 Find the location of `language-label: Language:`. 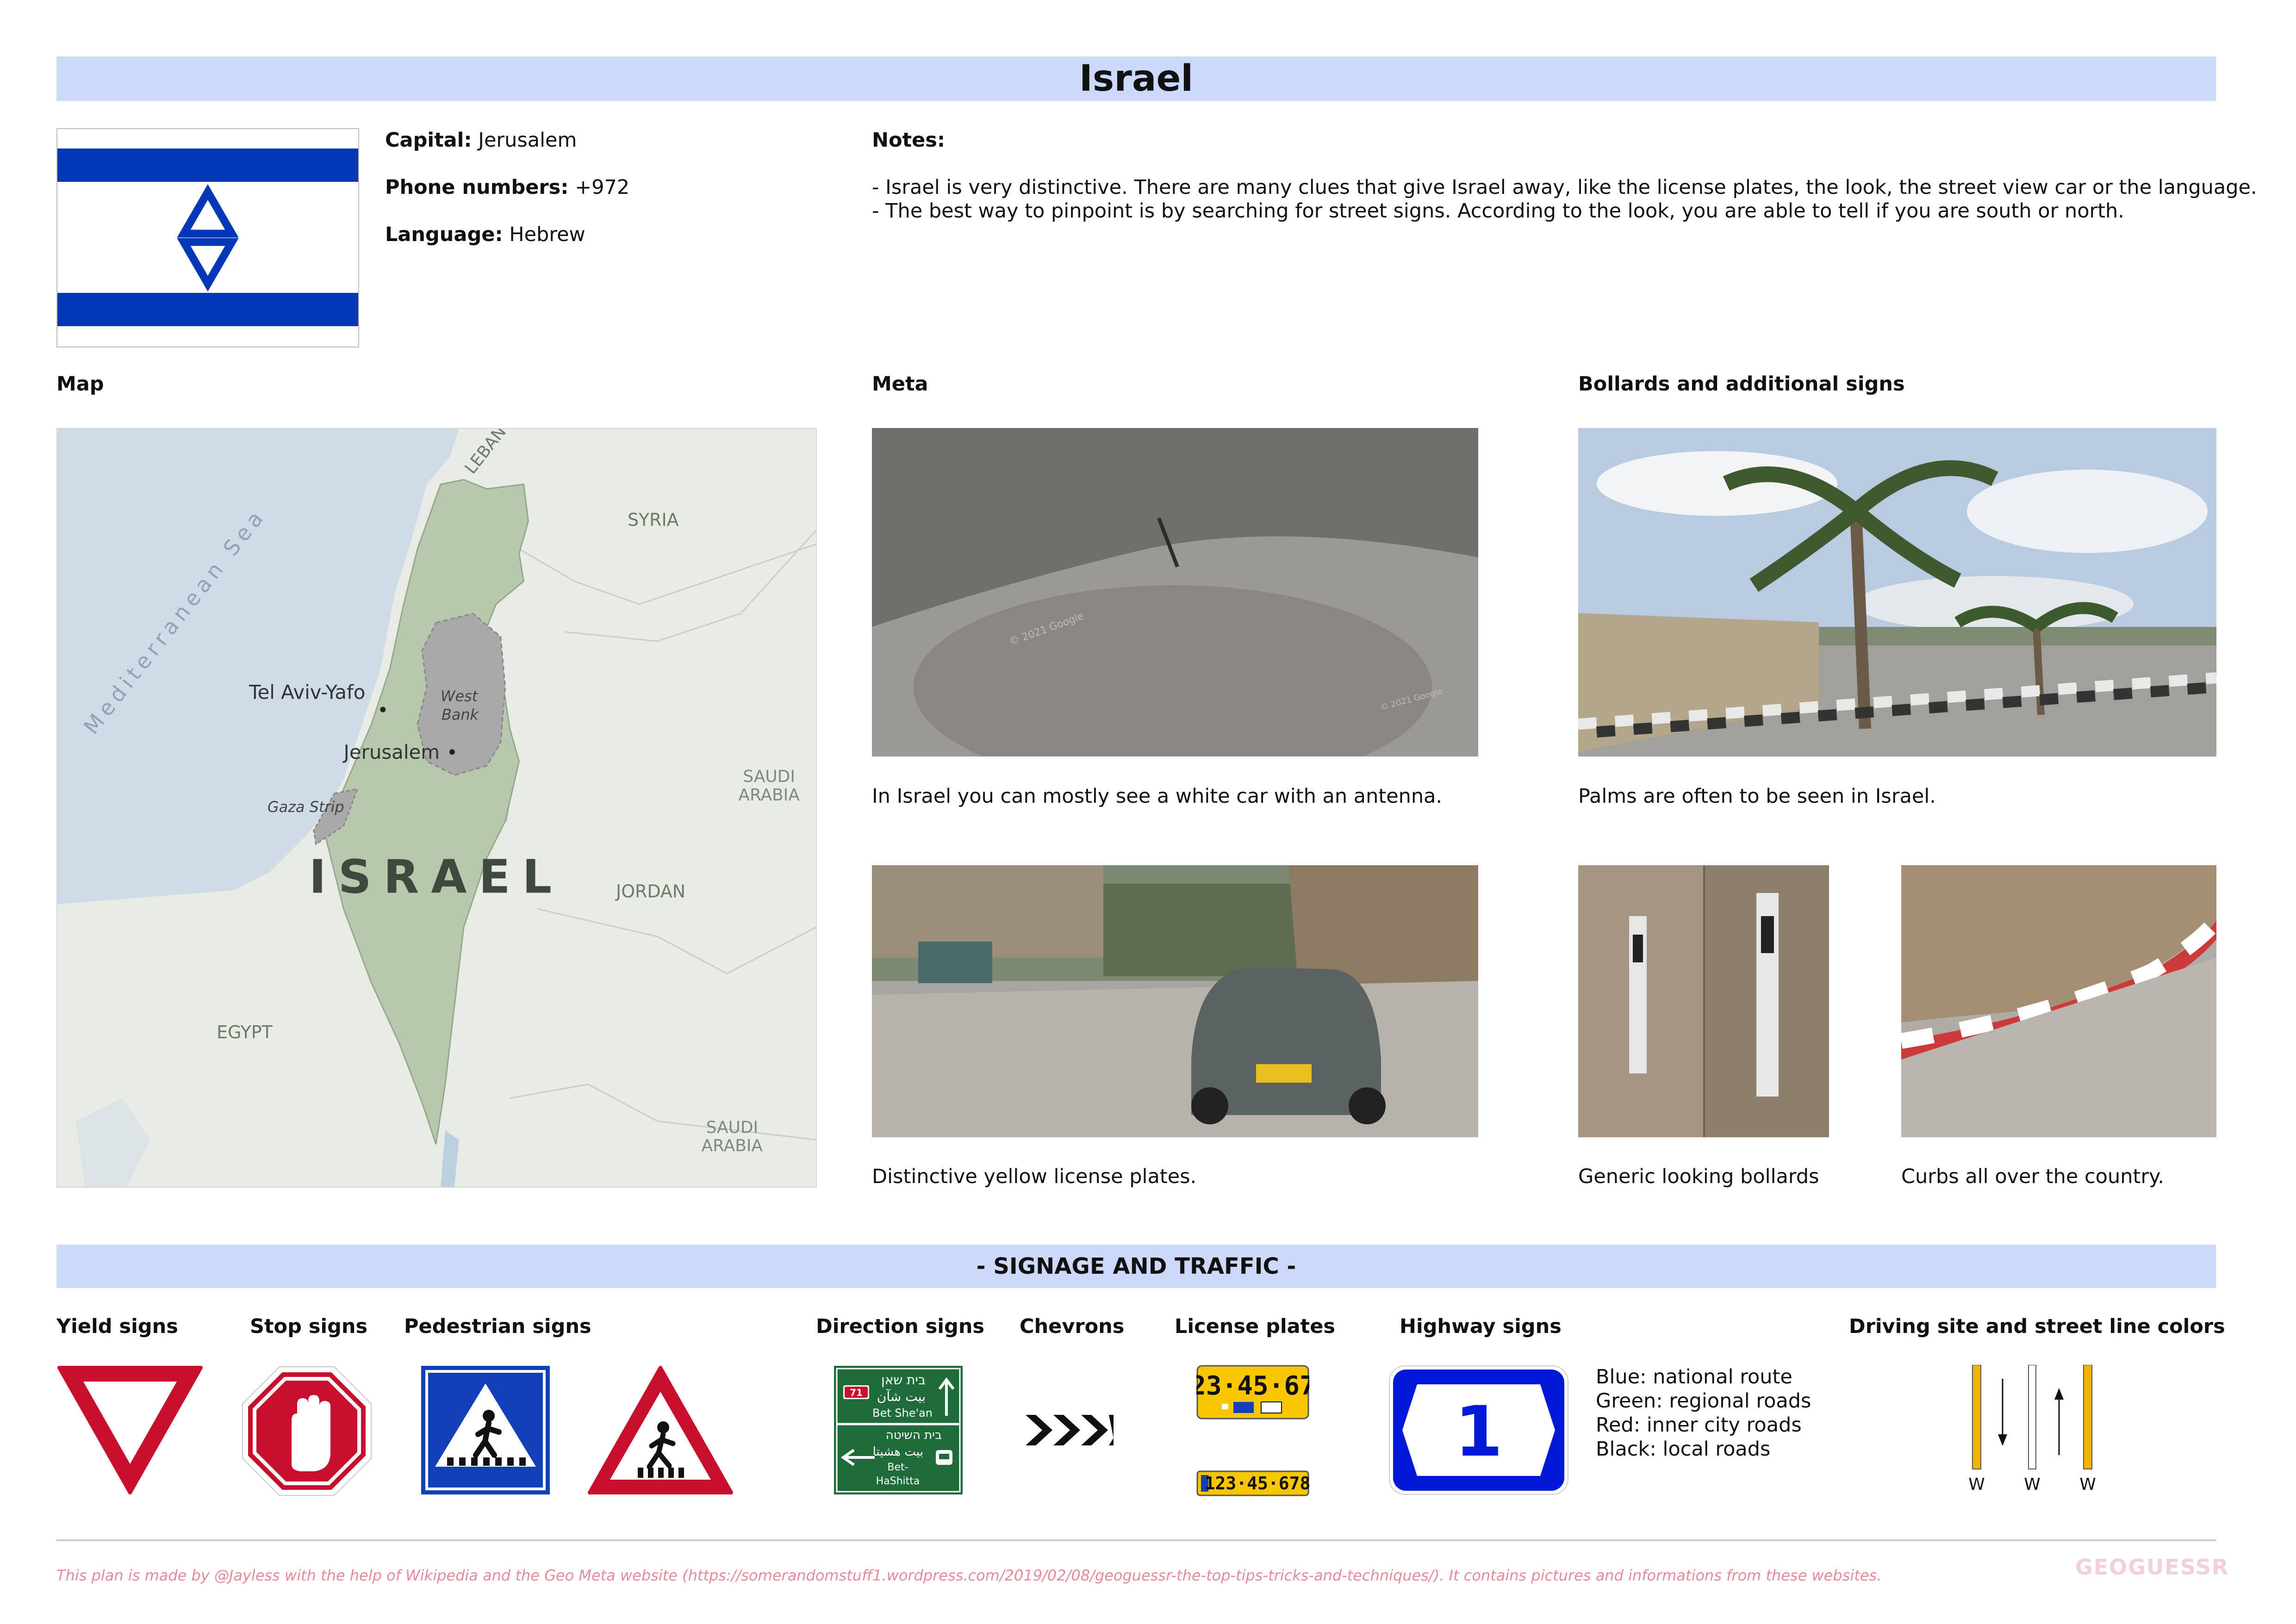

language-label: Language: is located at coordinates (444, 234).